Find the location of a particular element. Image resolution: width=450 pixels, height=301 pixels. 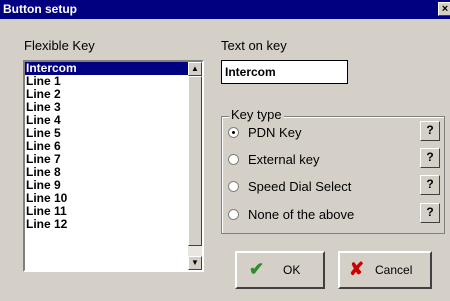

radio-label: PDN Key is located at coordinates (275, 132).